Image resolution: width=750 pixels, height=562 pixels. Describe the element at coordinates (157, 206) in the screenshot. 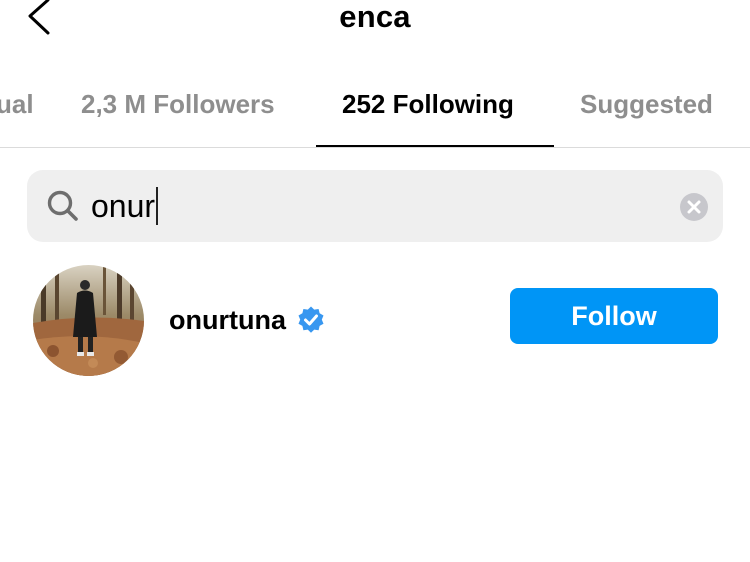

I see `text-caret` at that location.